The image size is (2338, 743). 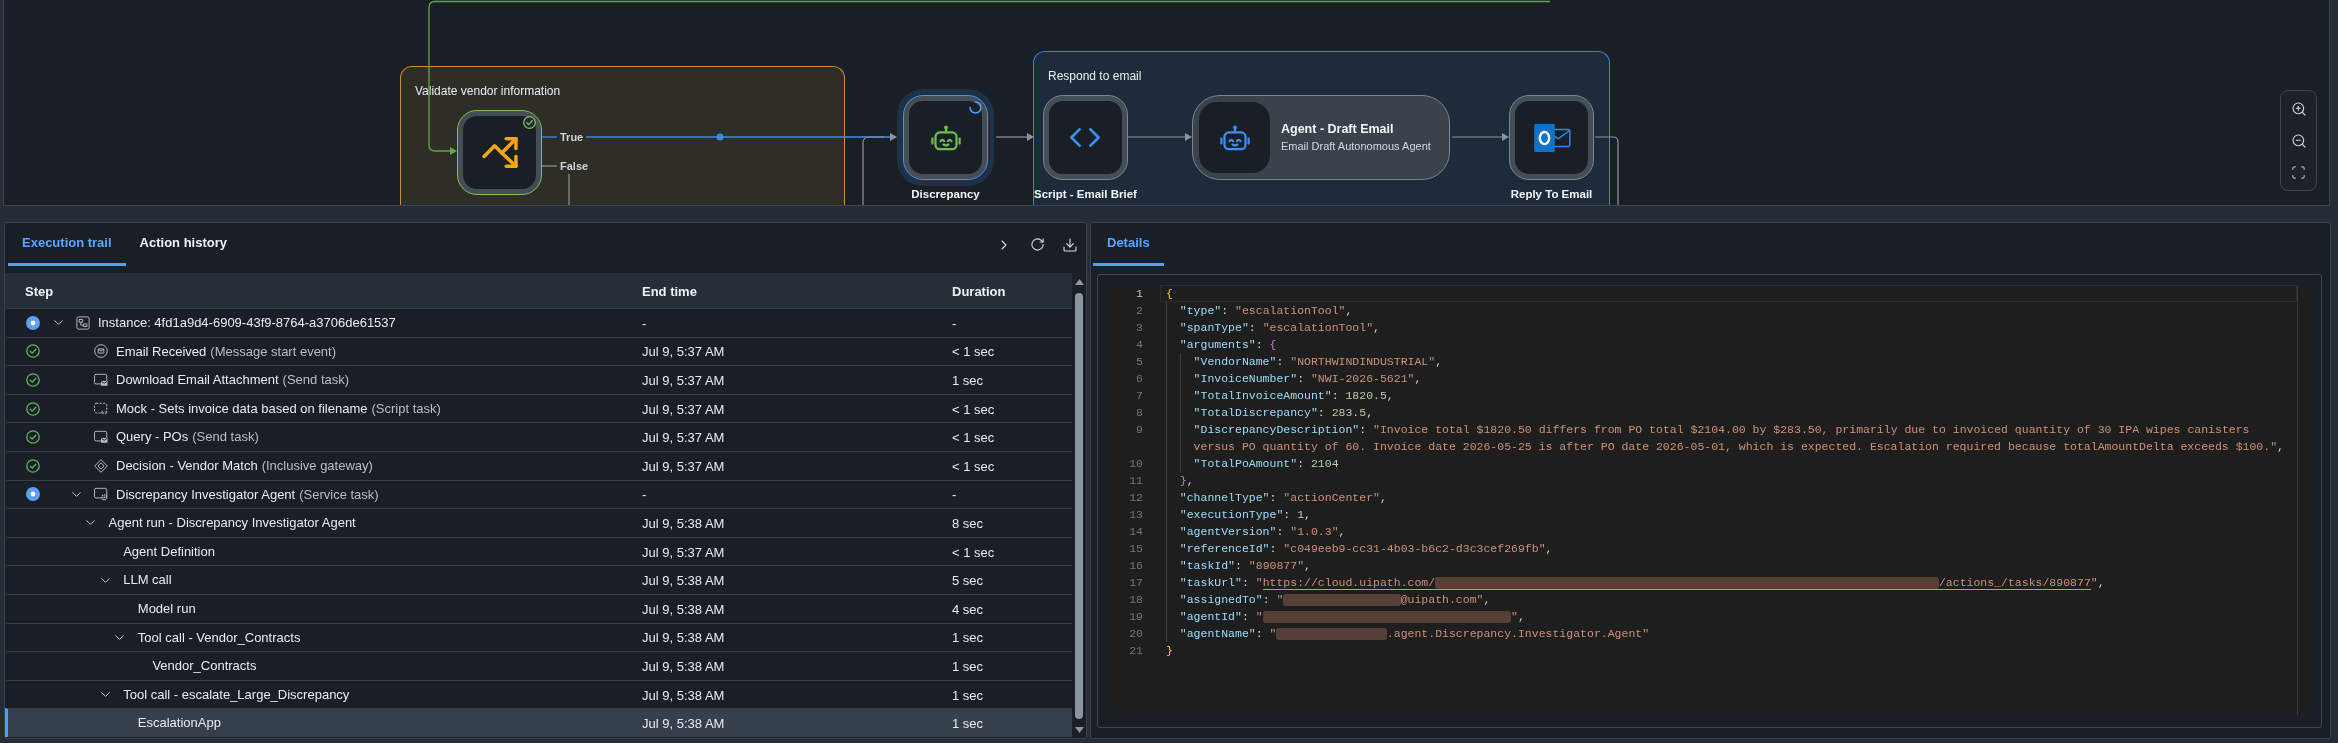 I want to click on line-number: 2, so click(x=1139, y=310).